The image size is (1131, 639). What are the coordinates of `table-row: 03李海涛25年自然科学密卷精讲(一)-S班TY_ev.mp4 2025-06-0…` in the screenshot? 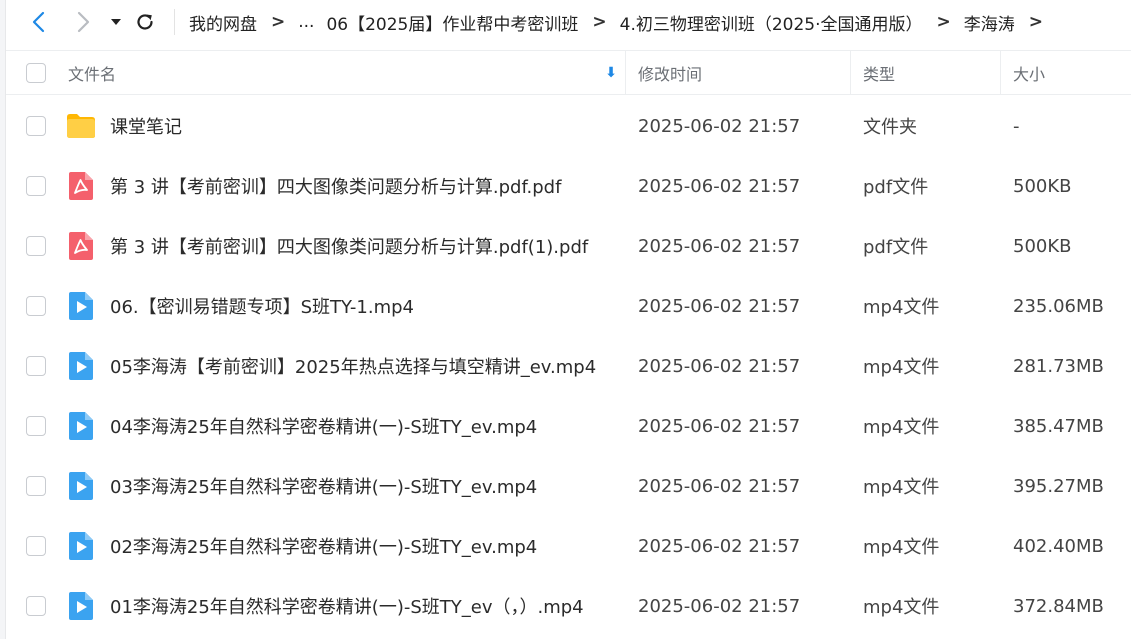 It's located at (568, 486).